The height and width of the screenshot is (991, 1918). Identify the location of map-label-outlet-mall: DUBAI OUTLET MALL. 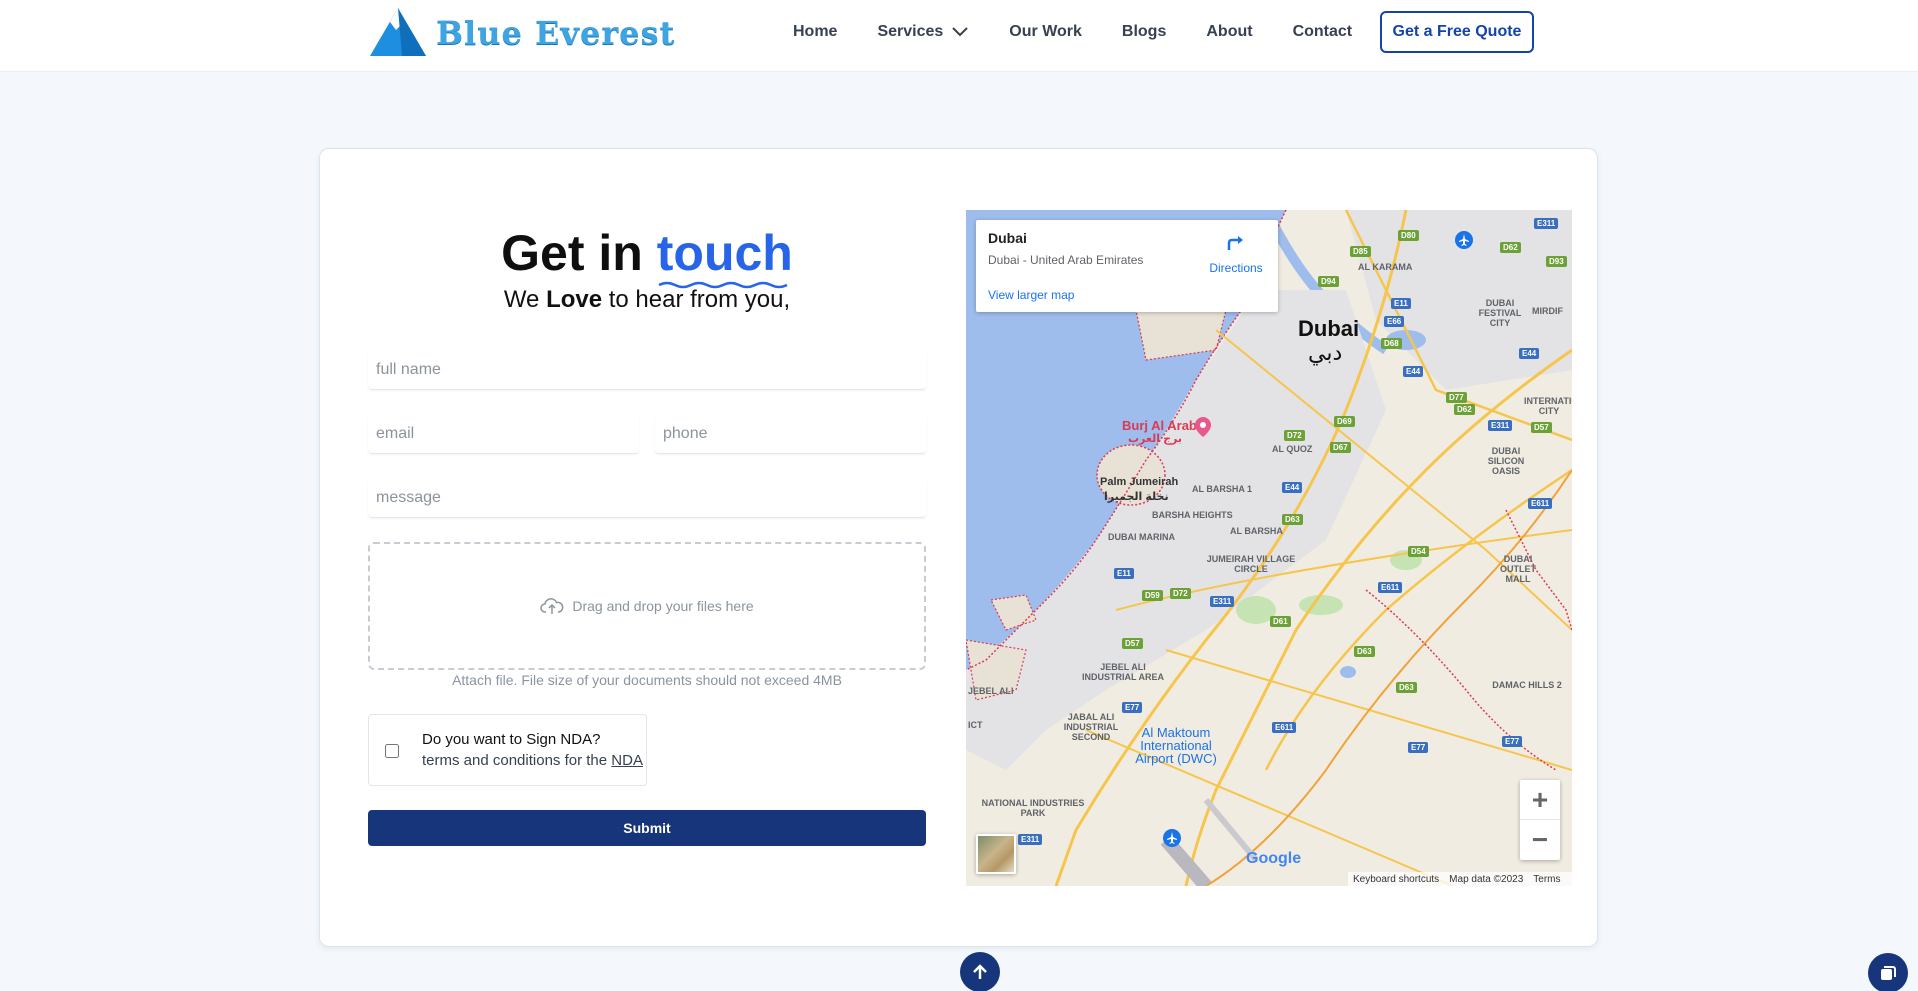
(1518, 569).